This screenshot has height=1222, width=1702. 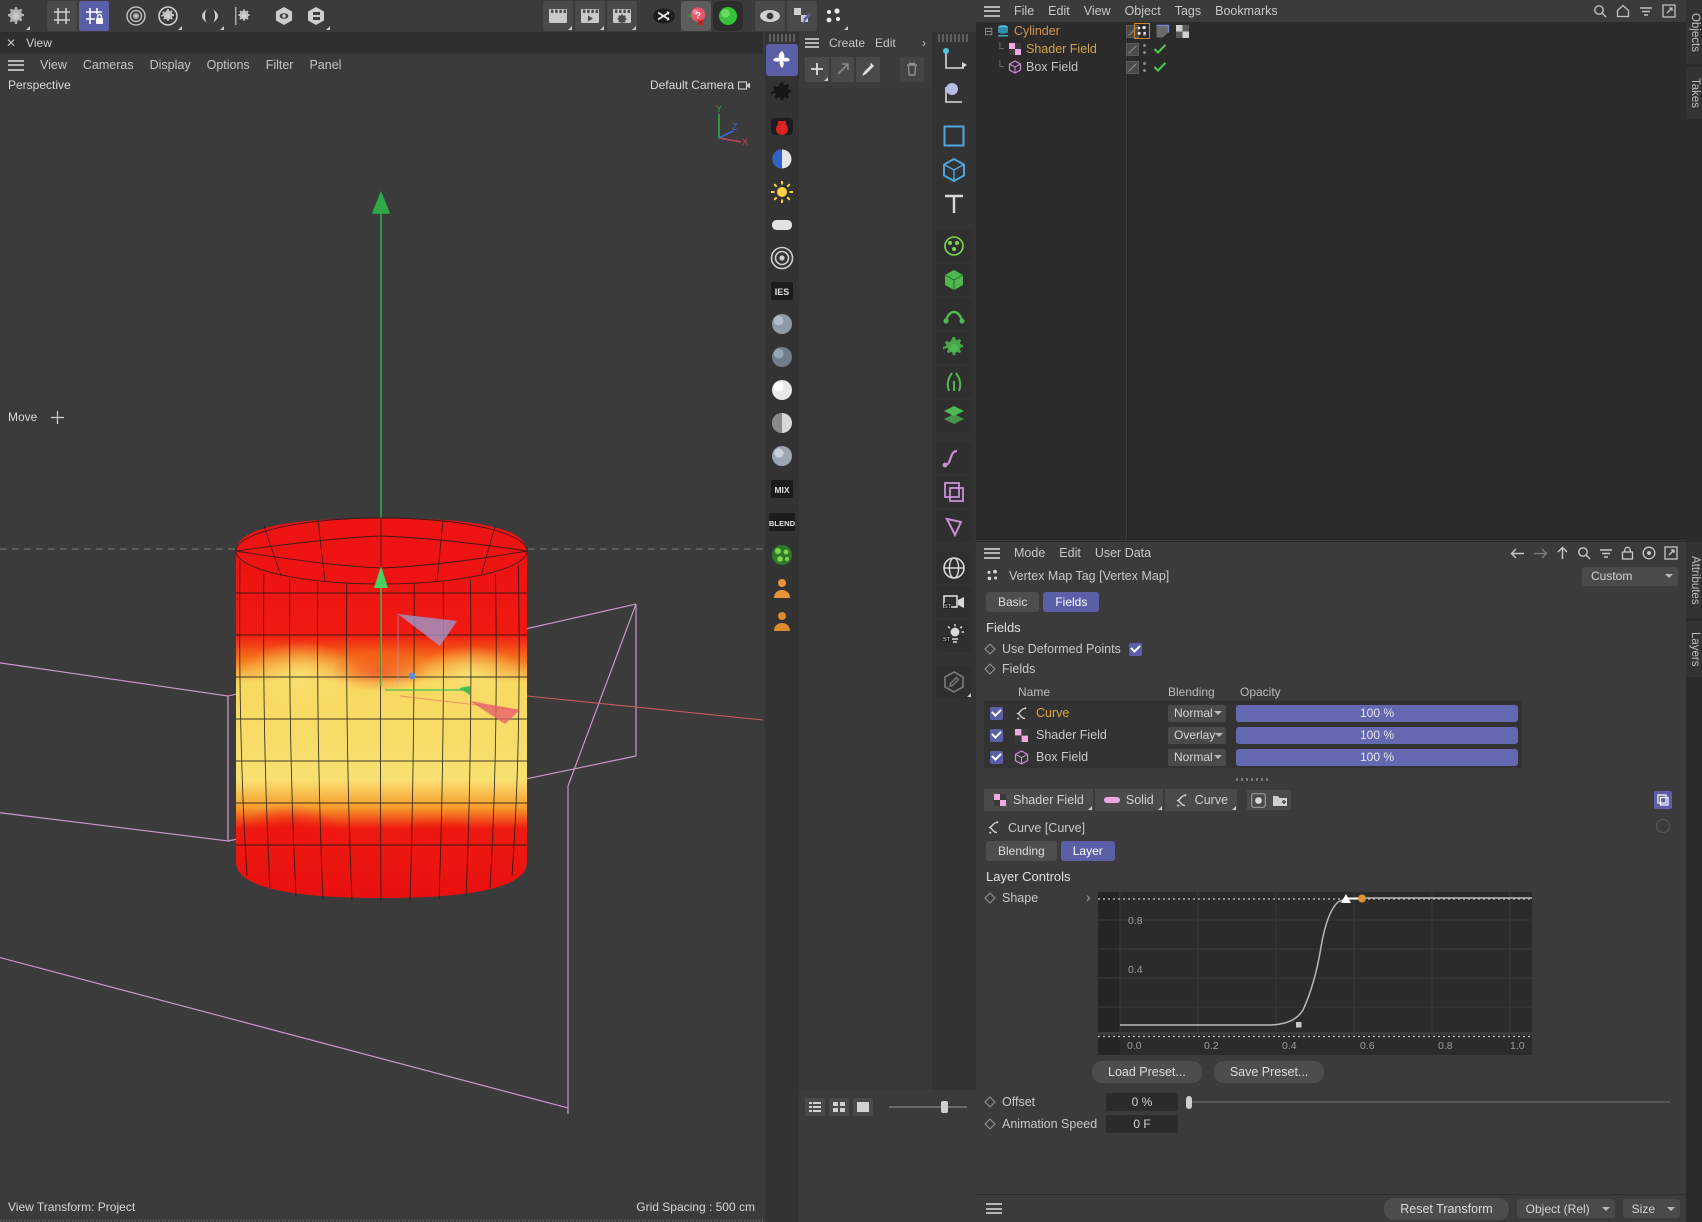 I want to click on transform-mode-combo: Object (Rel), so click(x=1565, y=1208).